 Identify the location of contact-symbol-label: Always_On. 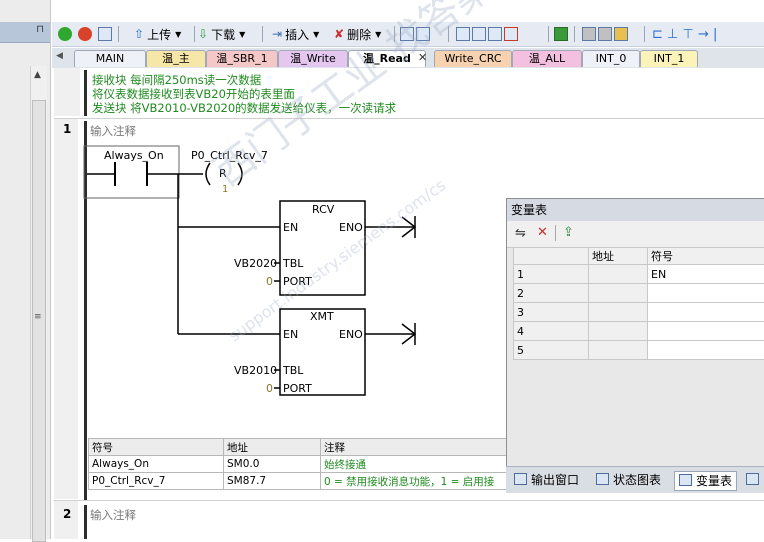
(134, 155).